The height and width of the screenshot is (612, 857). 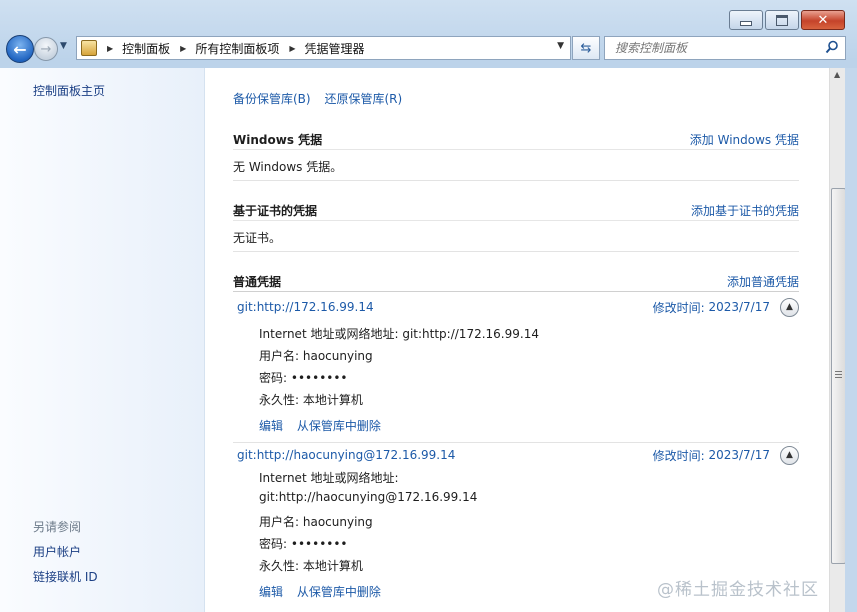 What do you see at coordinates (335, 48) in the screenshot?
I see `breadcrumb-credential-manager: 凭据管理器` at bounding box center [335, 48].